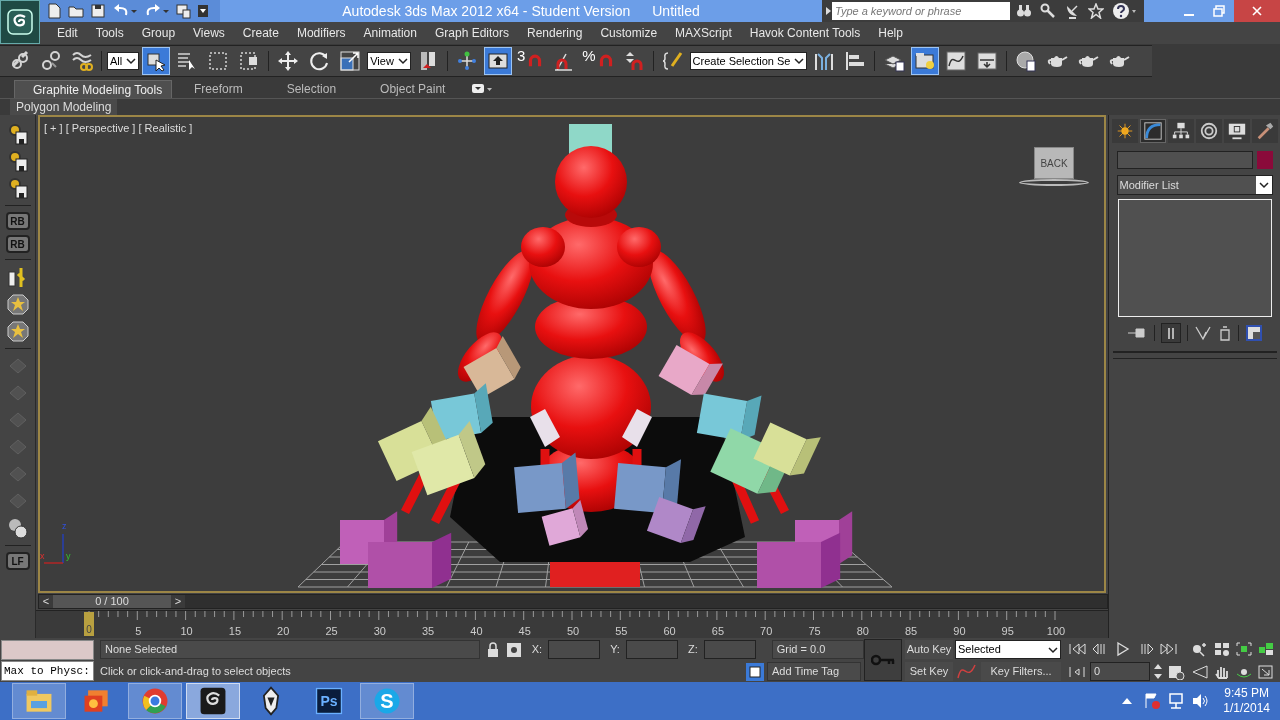 The width and height of the screenshot is (1280, 720). Describe the element at coordinates (218, 89) in the screenshot. I see `ribbon-tab: Freeform` at that location.